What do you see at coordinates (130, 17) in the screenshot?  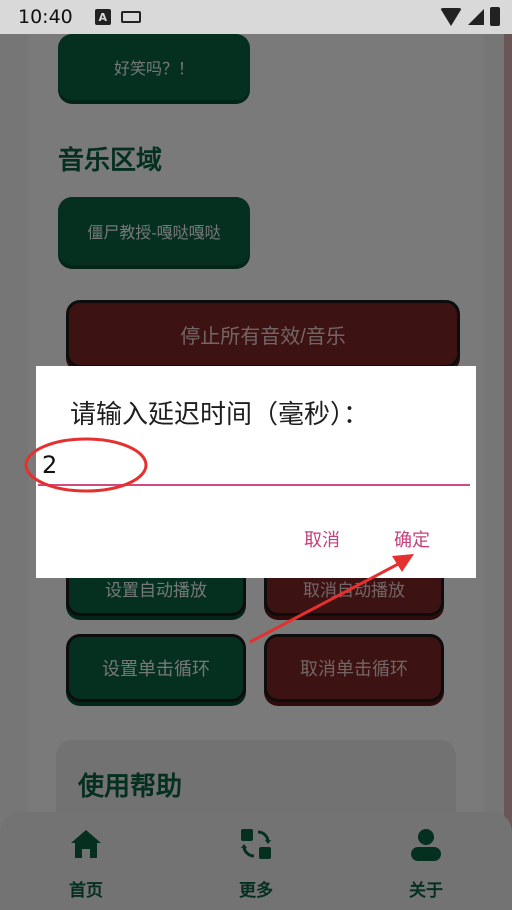 I see `keyboard-icon` at bounding box center [130, 17].